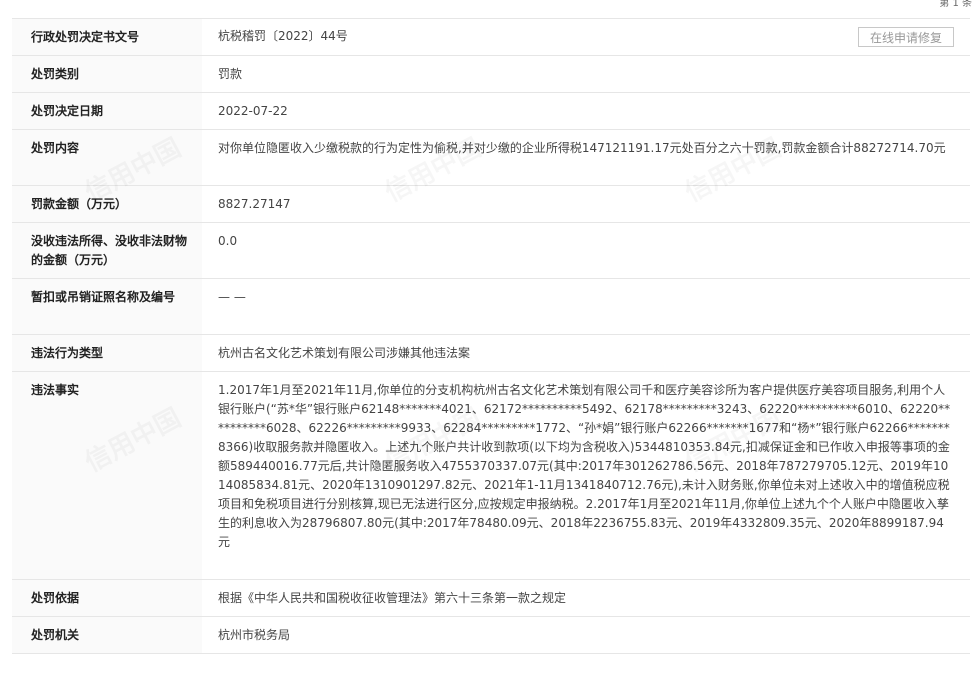 The width and height of the screenshot is (980, 700). What do you see at coordinates (586, 37) in the screenshot?
I see `row-value-cell: 在线申请修复 杭税稽罚〔2022〕44号` at bounding box center [586, 37].